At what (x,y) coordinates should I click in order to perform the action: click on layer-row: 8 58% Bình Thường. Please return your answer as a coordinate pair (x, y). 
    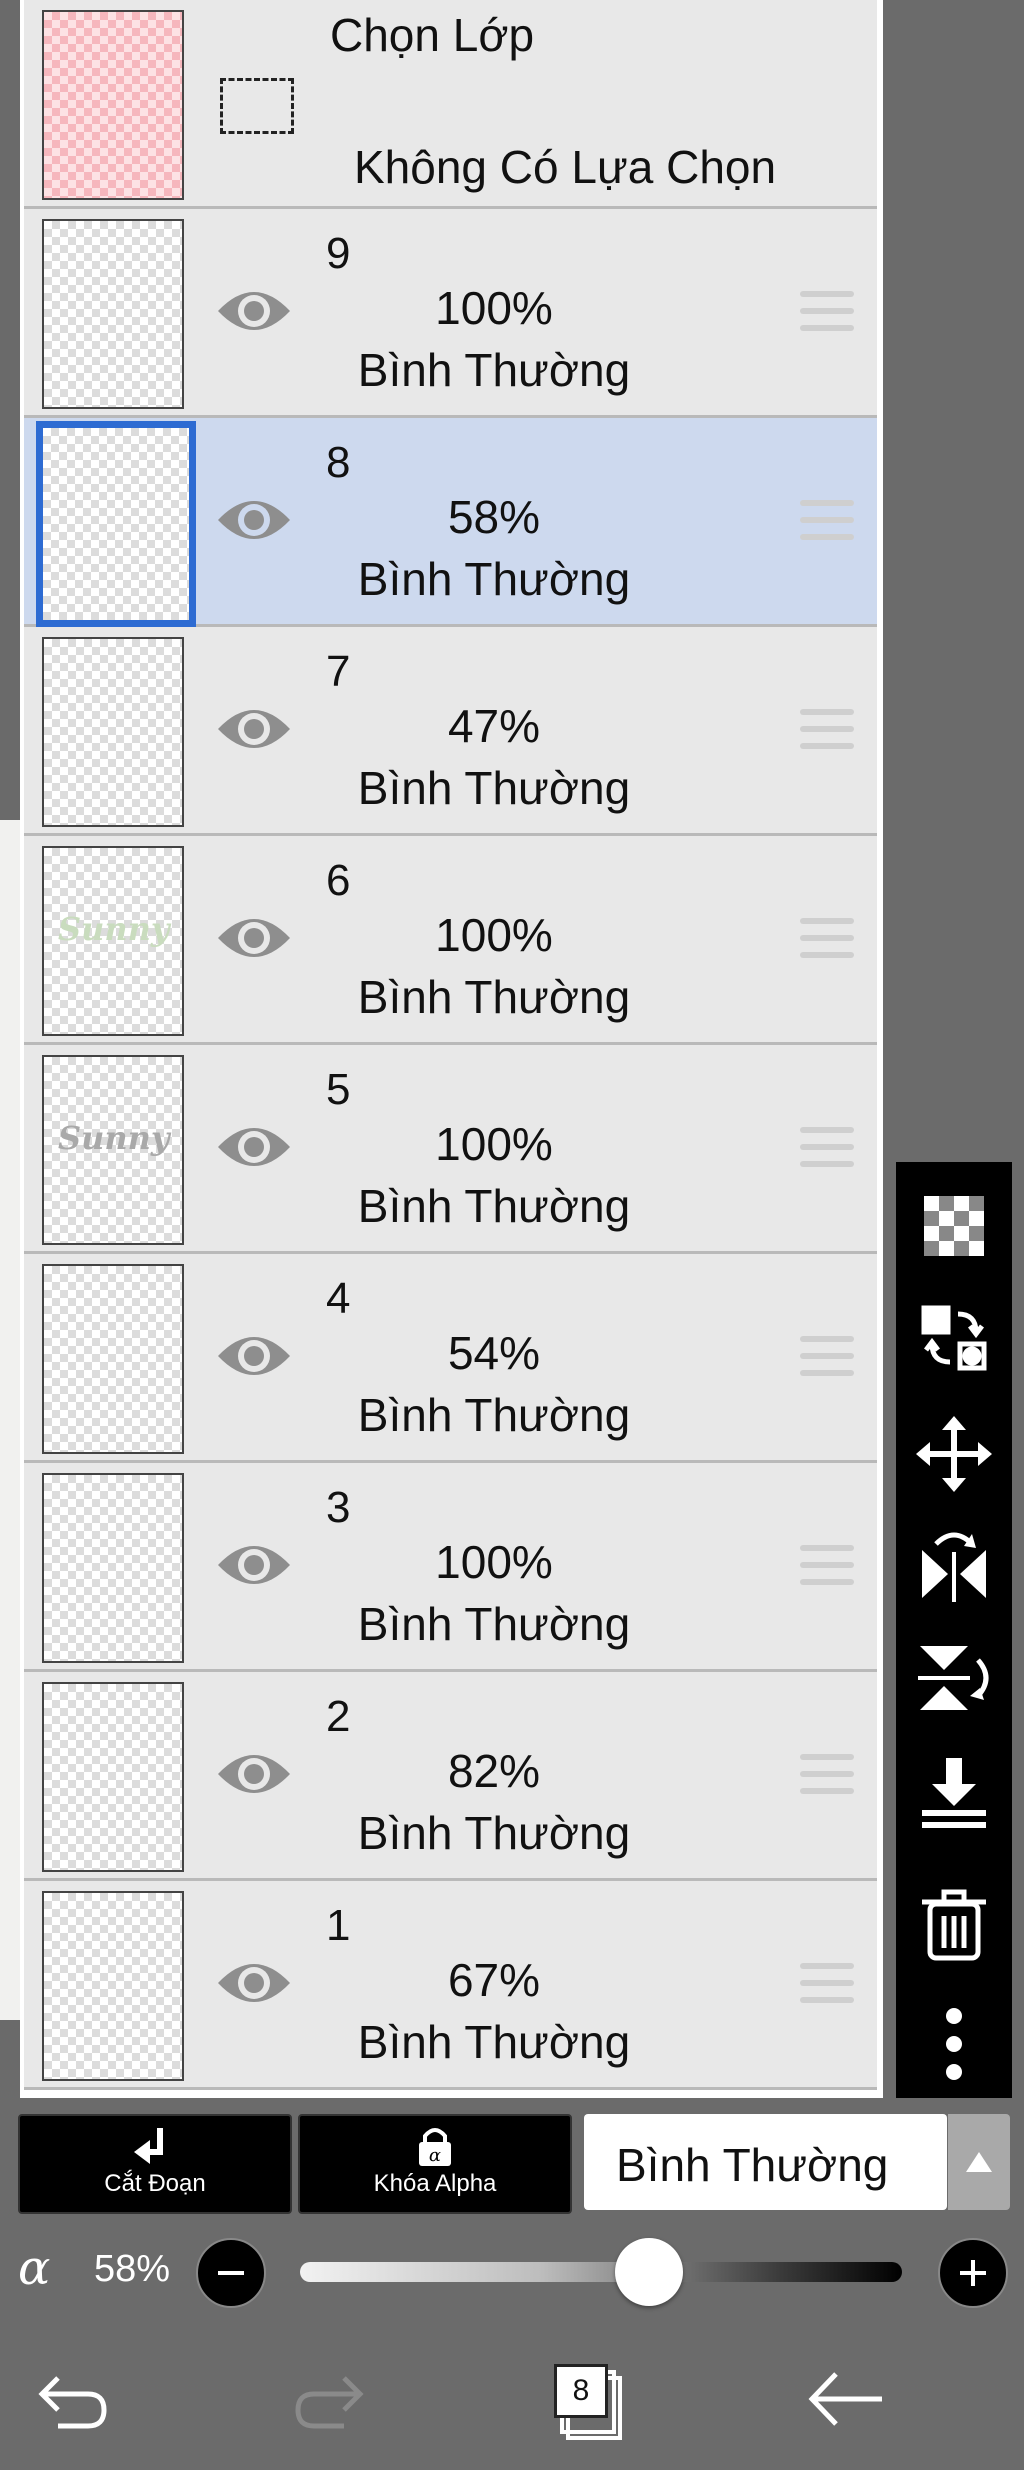
    Looking at the image, I should click on (450, 522).